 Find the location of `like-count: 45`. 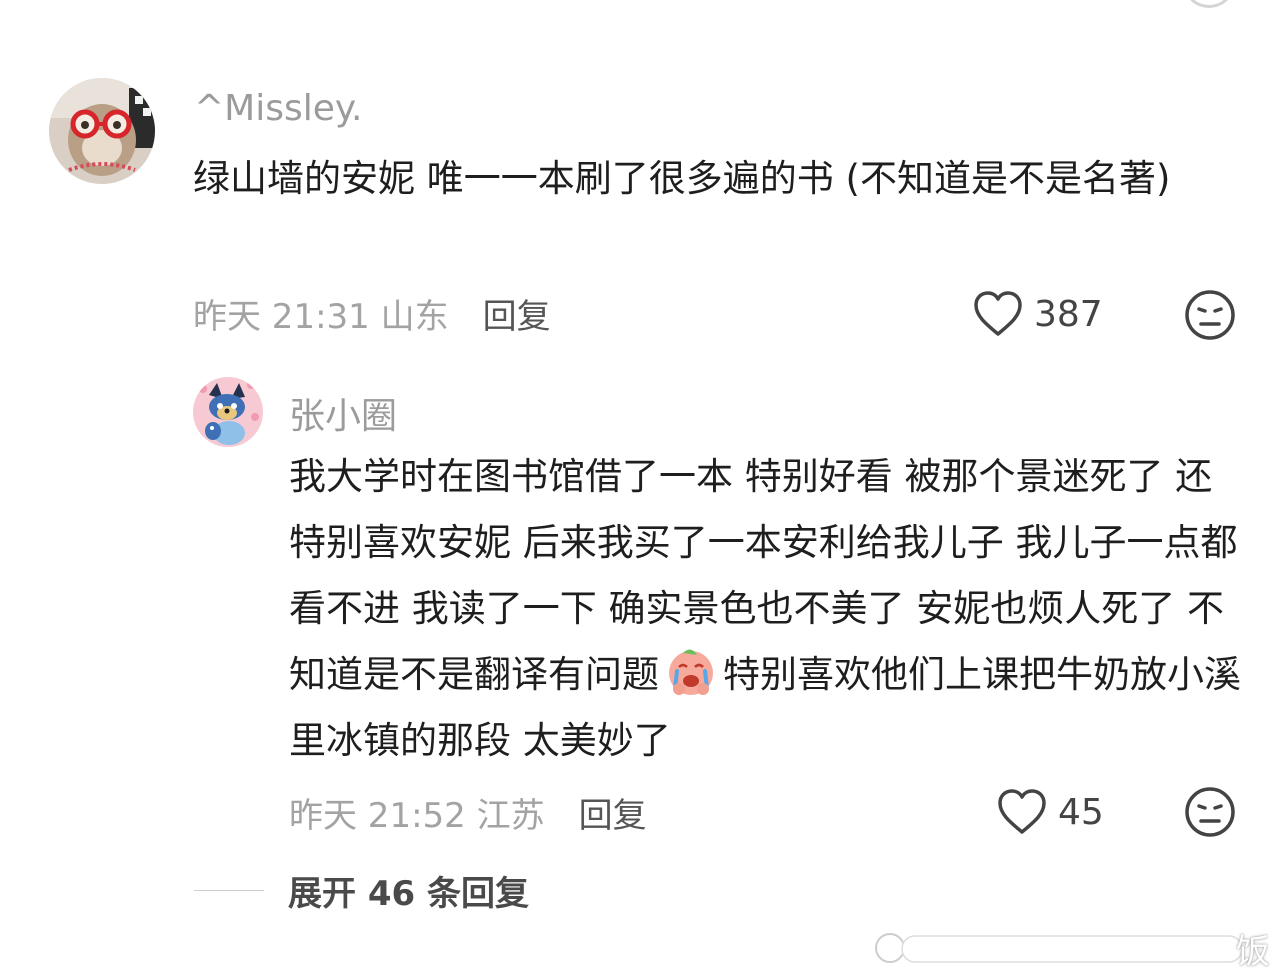

like-count: 45 is located at coordinates (1081, 812).